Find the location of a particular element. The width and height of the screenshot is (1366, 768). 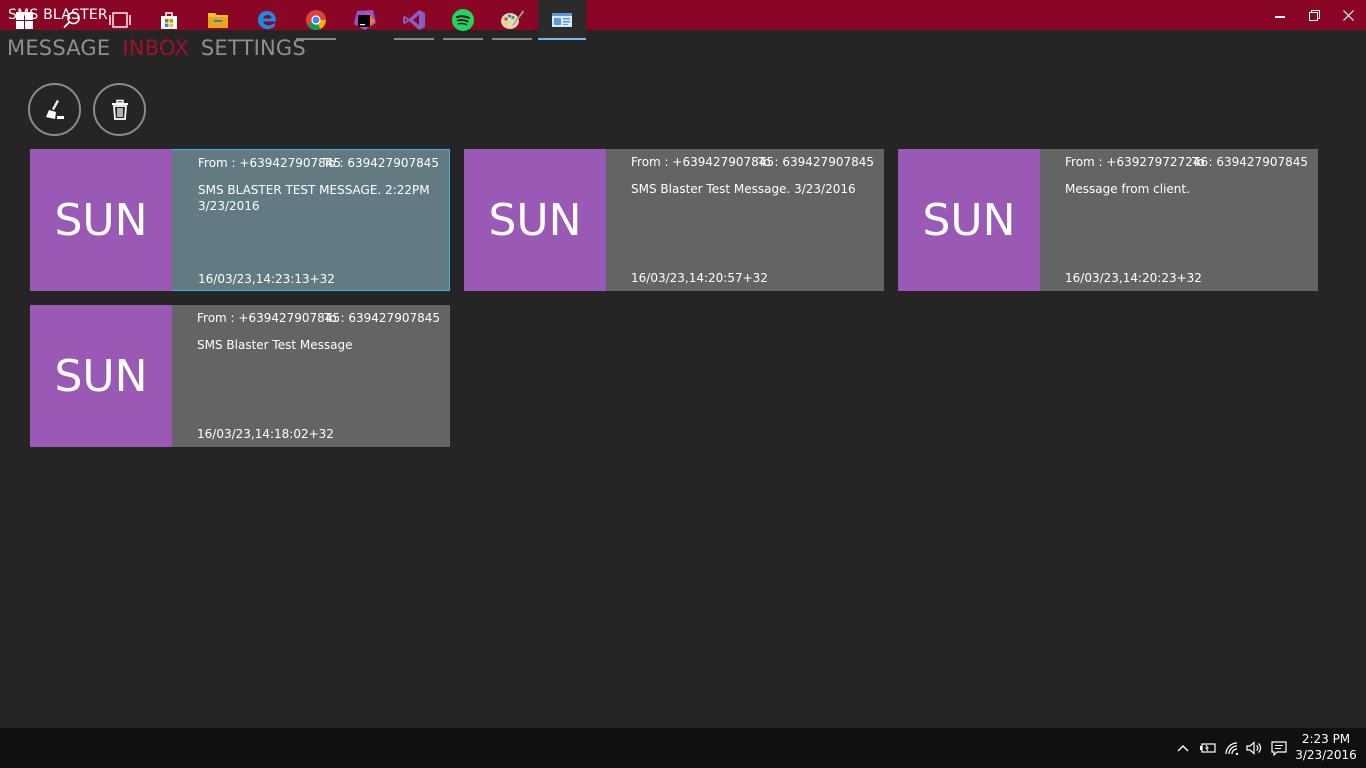

task-view-icon is located at coordinates (120, 20).